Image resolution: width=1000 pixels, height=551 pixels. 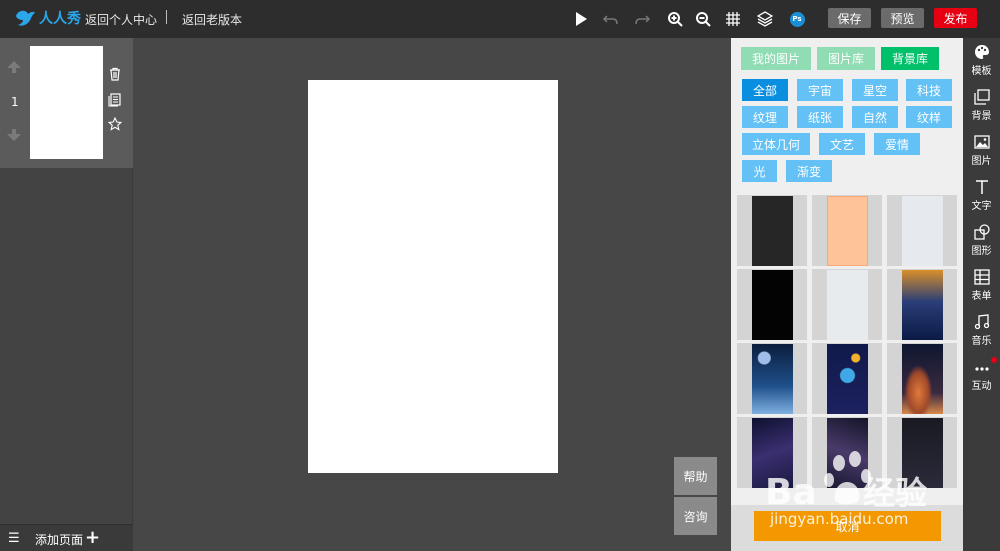 What do you see at coordinates (643, 19) in the screenshot?
I see `redo-icon` at bounding box center [643, 19].